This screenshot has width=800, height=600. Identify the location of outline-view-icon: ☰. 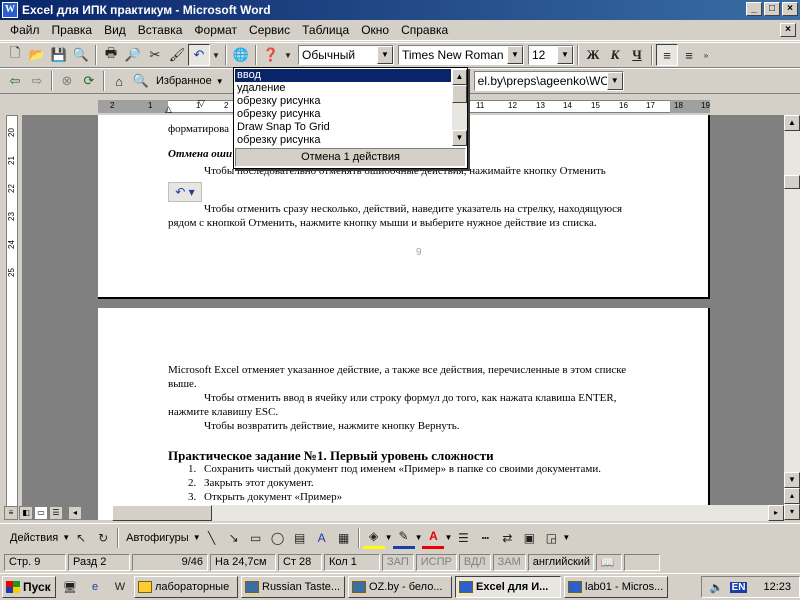
(56, 513).